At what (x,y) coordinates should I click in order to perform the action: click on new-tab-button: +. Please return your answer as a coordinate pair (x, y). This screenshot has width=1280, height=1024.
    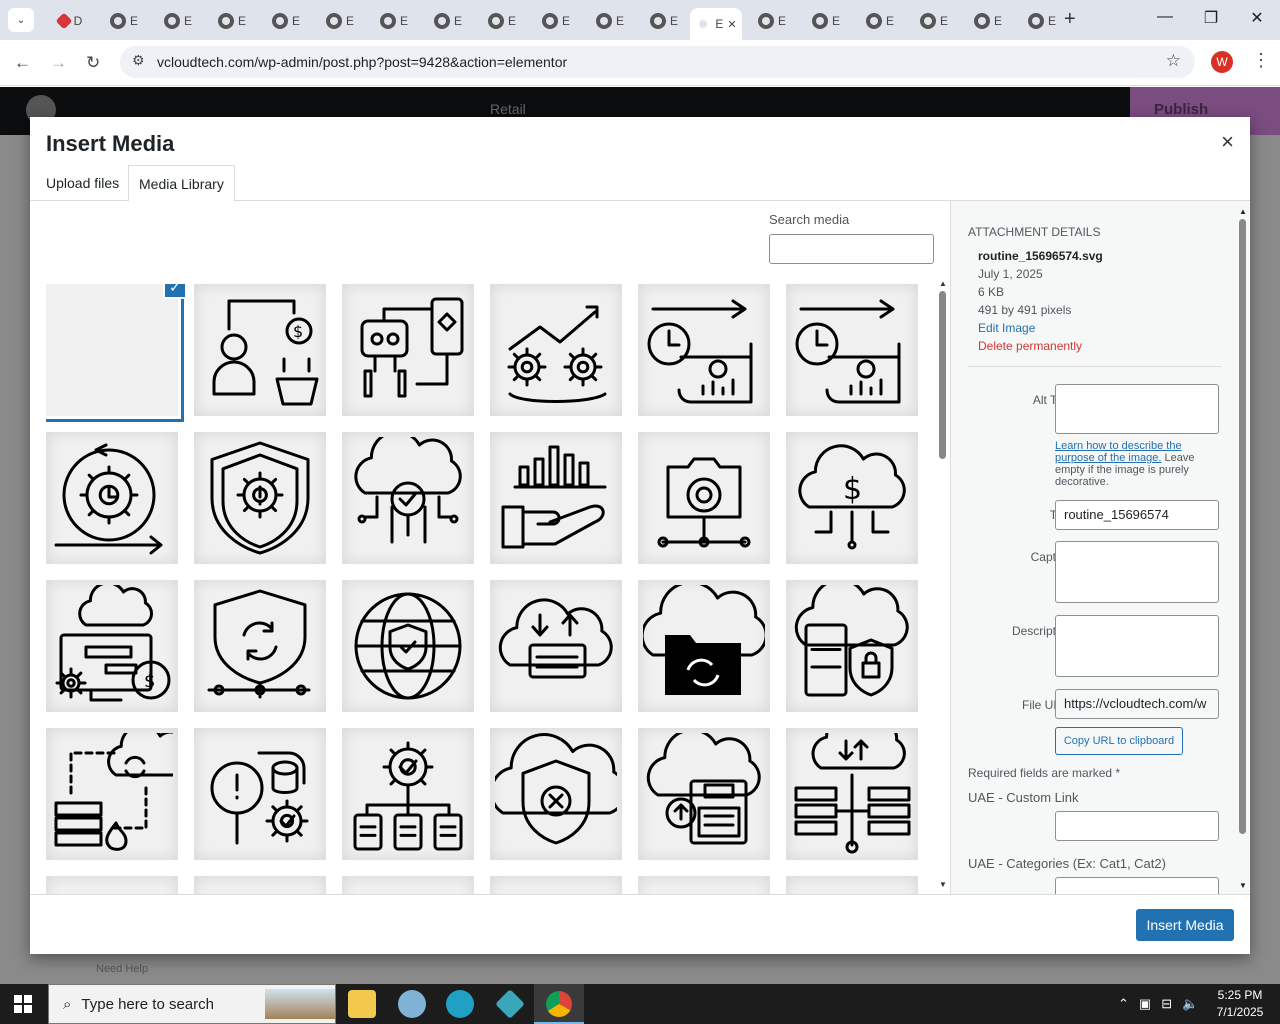
    Looking at the image, I should click on (1070, 19).